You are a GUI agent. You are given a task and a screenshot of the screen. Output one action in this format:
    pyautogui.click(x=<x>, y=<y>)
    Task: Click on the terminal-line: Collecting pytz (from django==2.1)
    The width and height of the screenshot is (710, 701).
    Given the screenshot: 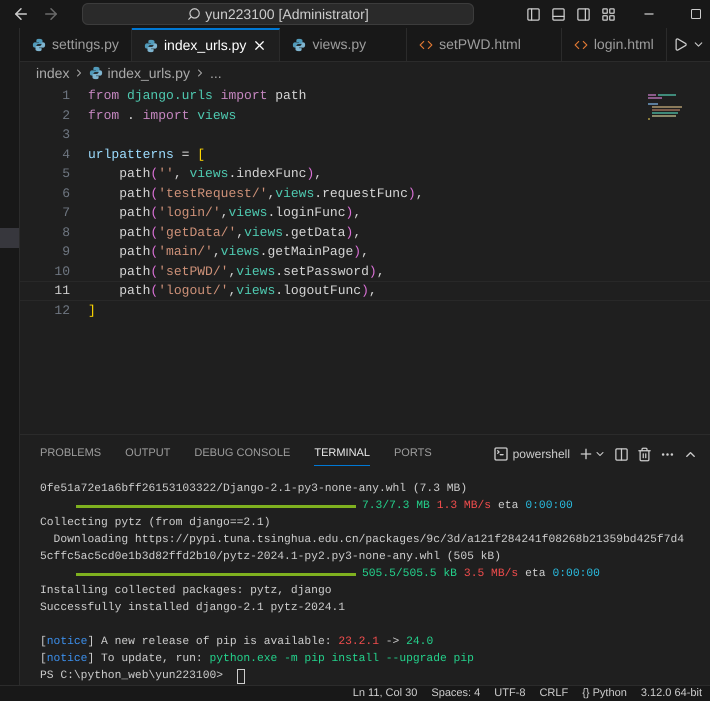 What is the action you would take?
    pyautogui.click(x=155, y=523)
    